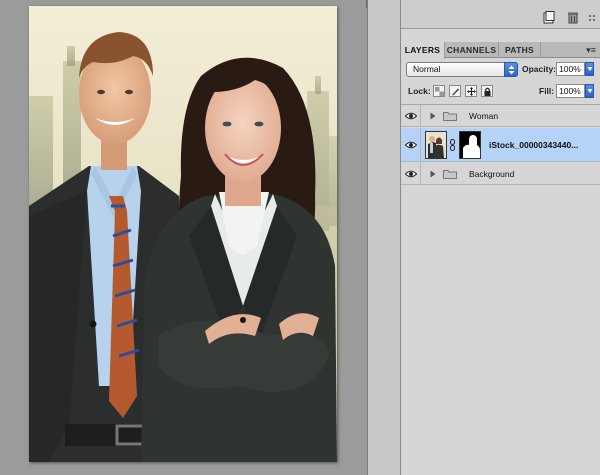 This screenshot has height=475, width=600. I want to click on blend-options-row: Normal Opacity: 100%, so click(500, 71).